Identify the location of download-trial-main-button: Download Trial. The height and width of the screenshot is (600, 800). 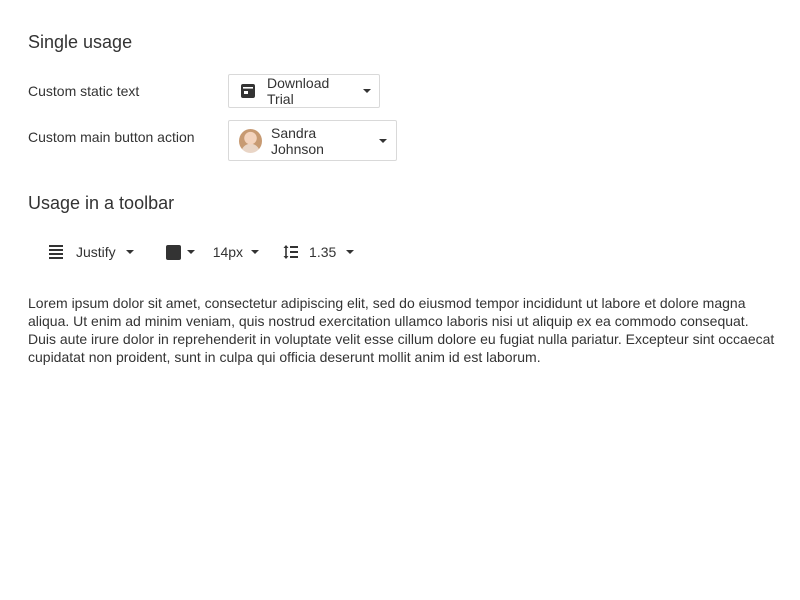
(293, 91).